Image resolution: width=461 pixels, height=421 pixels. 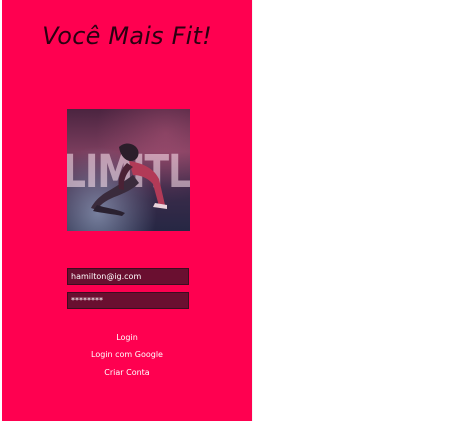 What do you see at coordinates (127, 372) in the screenshot?
I see `create-account-button: Criar Conta` at bounding box center [127, 372].